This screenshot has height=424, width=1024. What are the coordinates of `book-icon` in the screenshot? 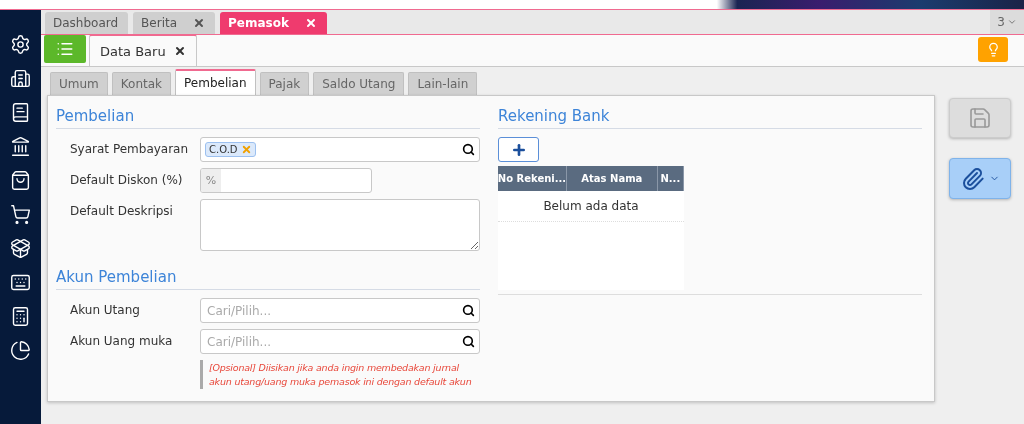 It's located at (20, 112).